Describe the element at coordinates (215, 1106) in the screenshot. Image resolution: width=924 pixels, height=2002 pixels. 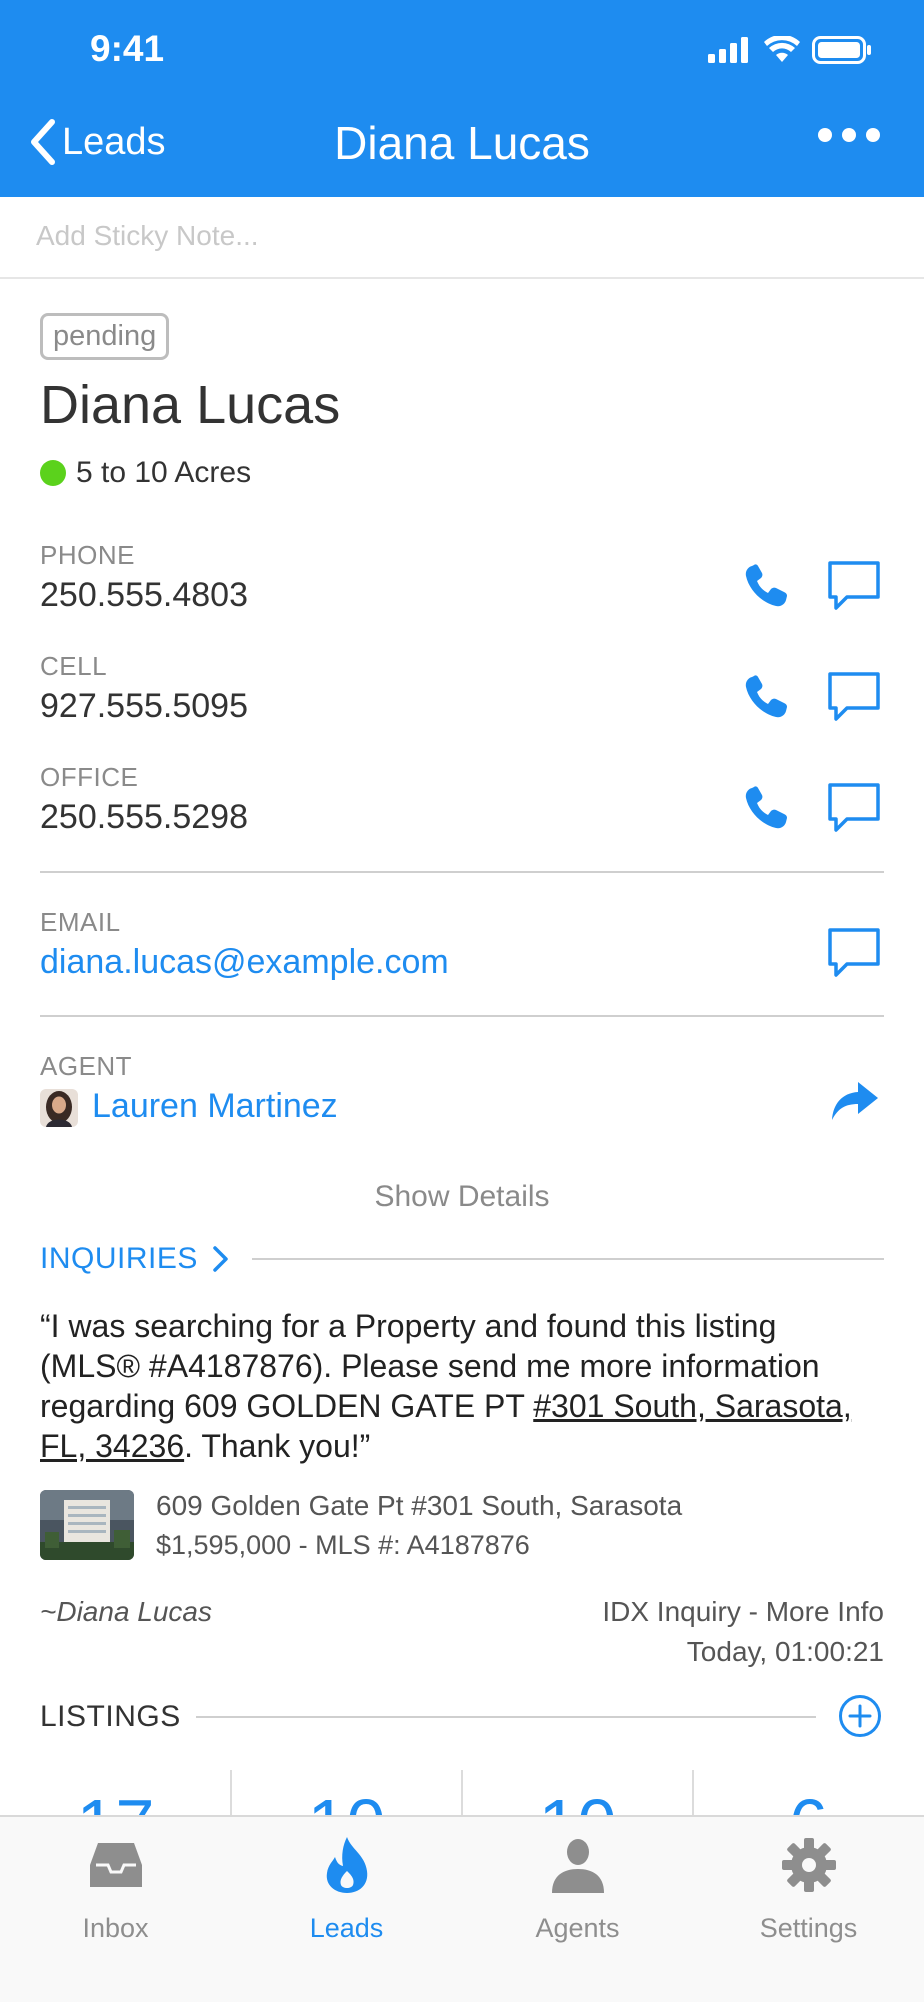
I see `agent-name-link: Lauren Martinez` at that location.